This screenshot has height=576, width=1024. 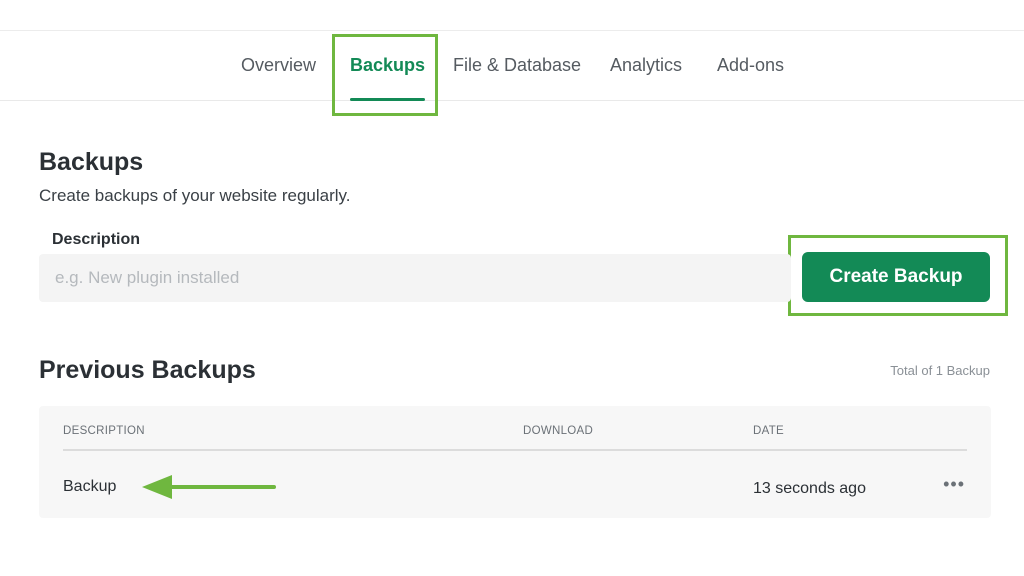 I want to click on tab-overview: Overview, so click(x=278, y=66).